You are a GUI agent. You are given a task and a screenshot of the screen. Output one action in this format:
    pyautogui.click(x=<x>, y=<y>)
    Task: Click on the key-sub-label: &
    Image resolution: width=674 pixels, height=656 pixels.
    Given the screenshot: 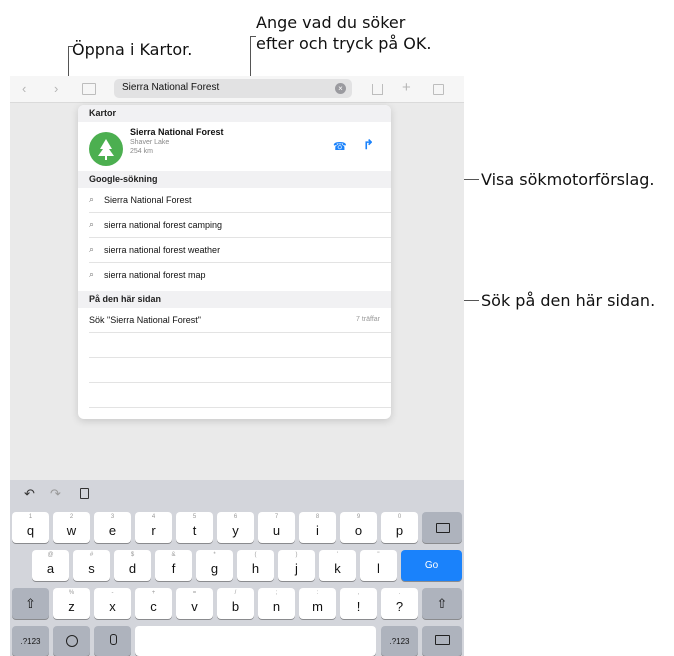 What is the action you would take?
    pyautogui.click(x=173, y=555)
    